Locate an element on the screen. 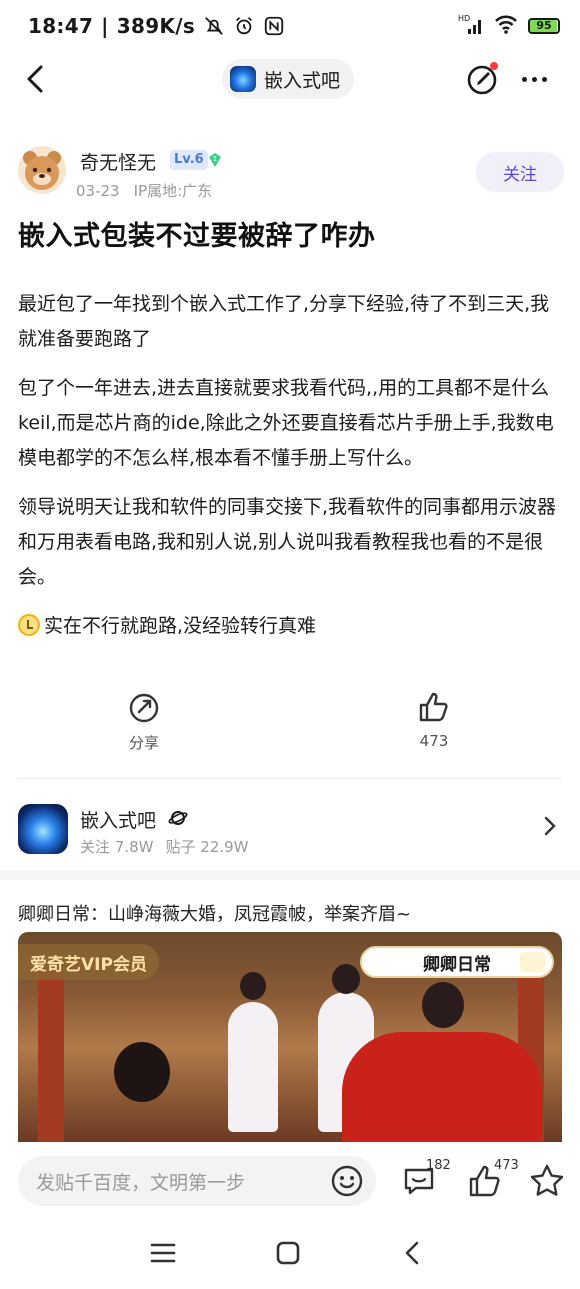  wifi-icon is located at coordinates (506, 26).